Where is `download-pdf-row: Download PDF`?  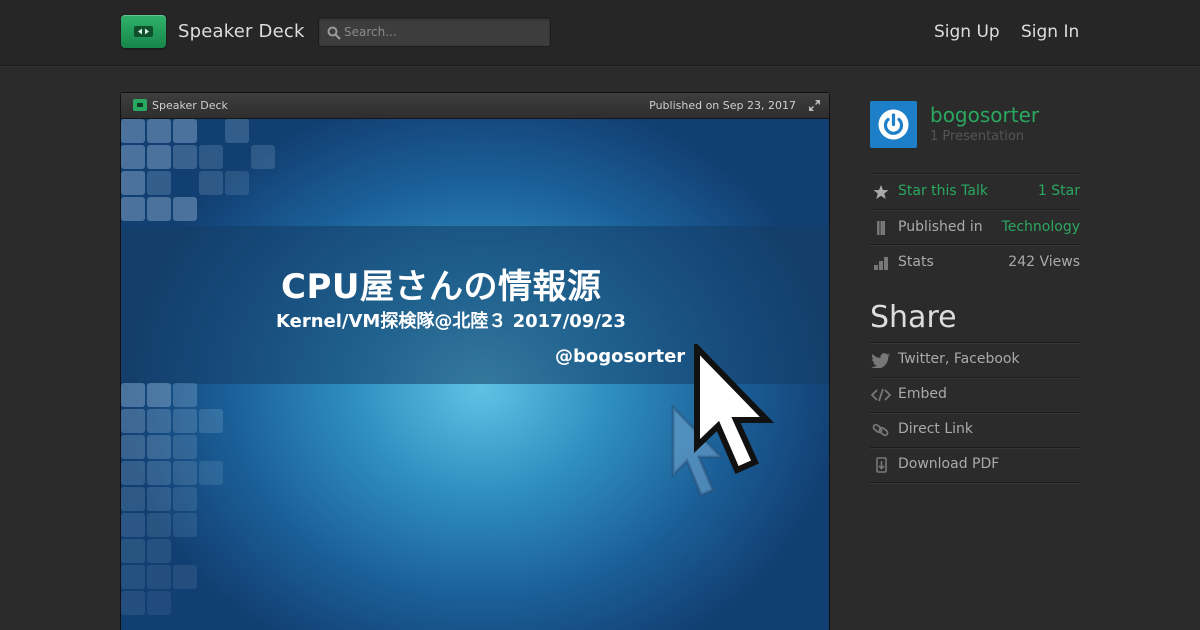
download-pdf-row: Download PDF is located at coordinates (975, 464).